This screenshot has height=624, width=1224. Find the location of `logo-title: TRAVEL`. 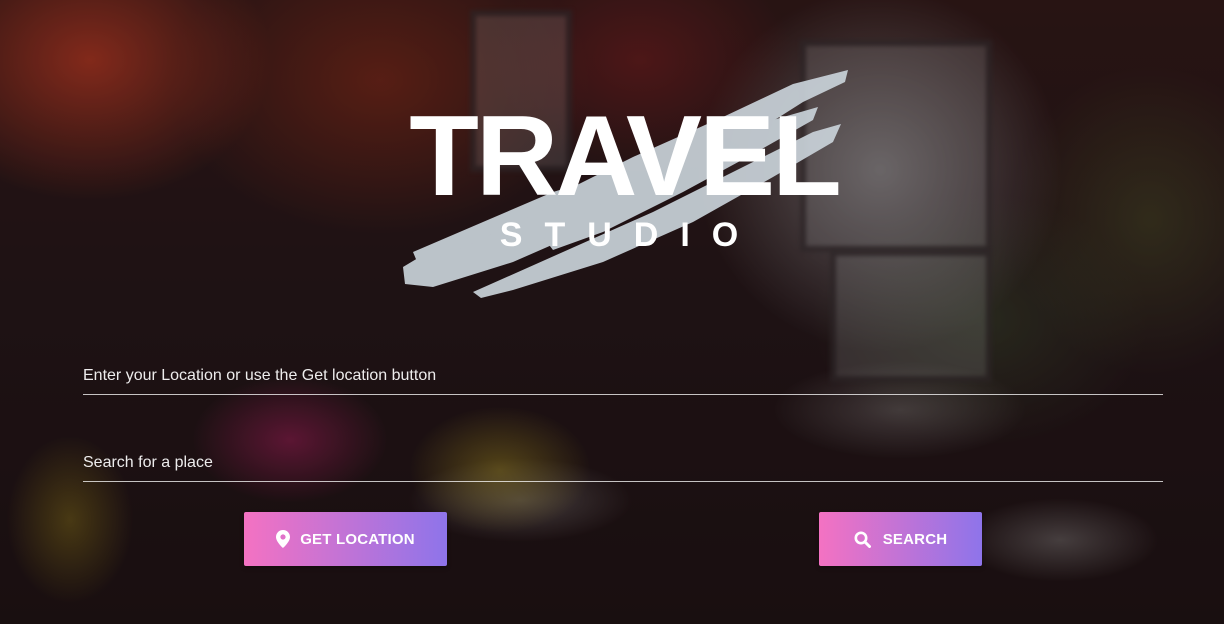

logo-title: TRAVEL is located at coordinates (625, 156).